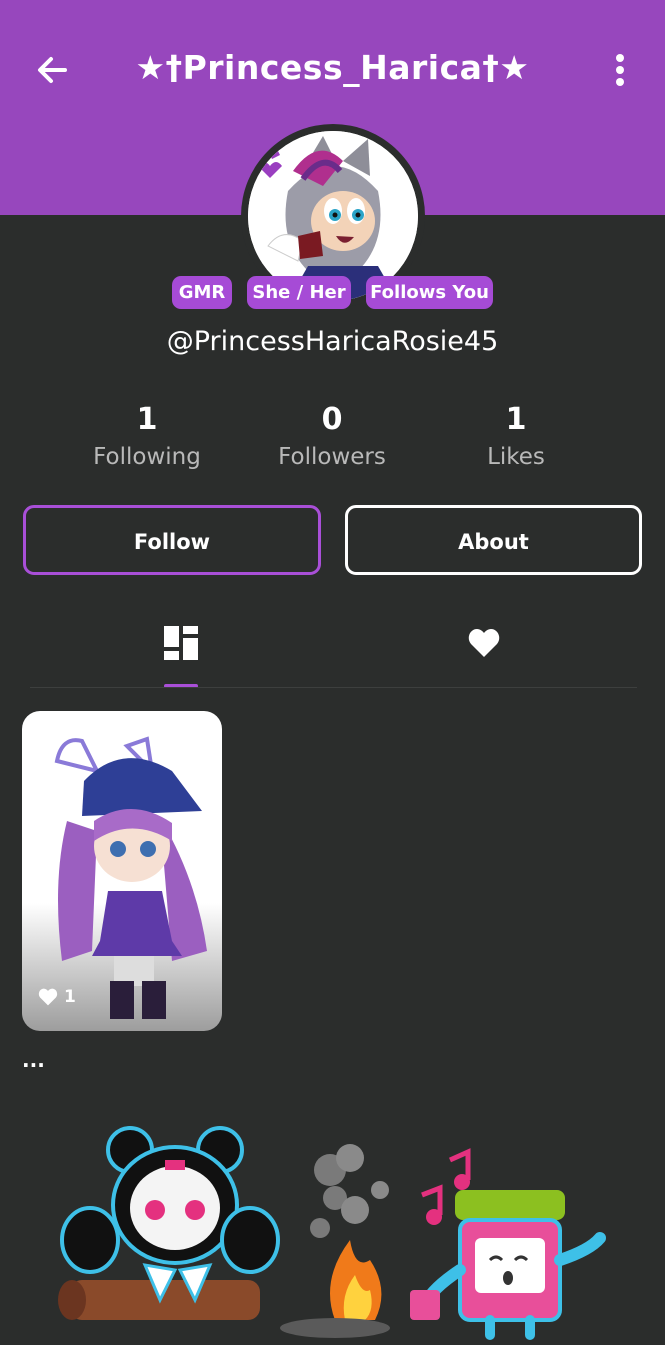 The image size is (665, 1345). I want to click on profile-badges: GMR She / Her Follows You, so click(332, 293).